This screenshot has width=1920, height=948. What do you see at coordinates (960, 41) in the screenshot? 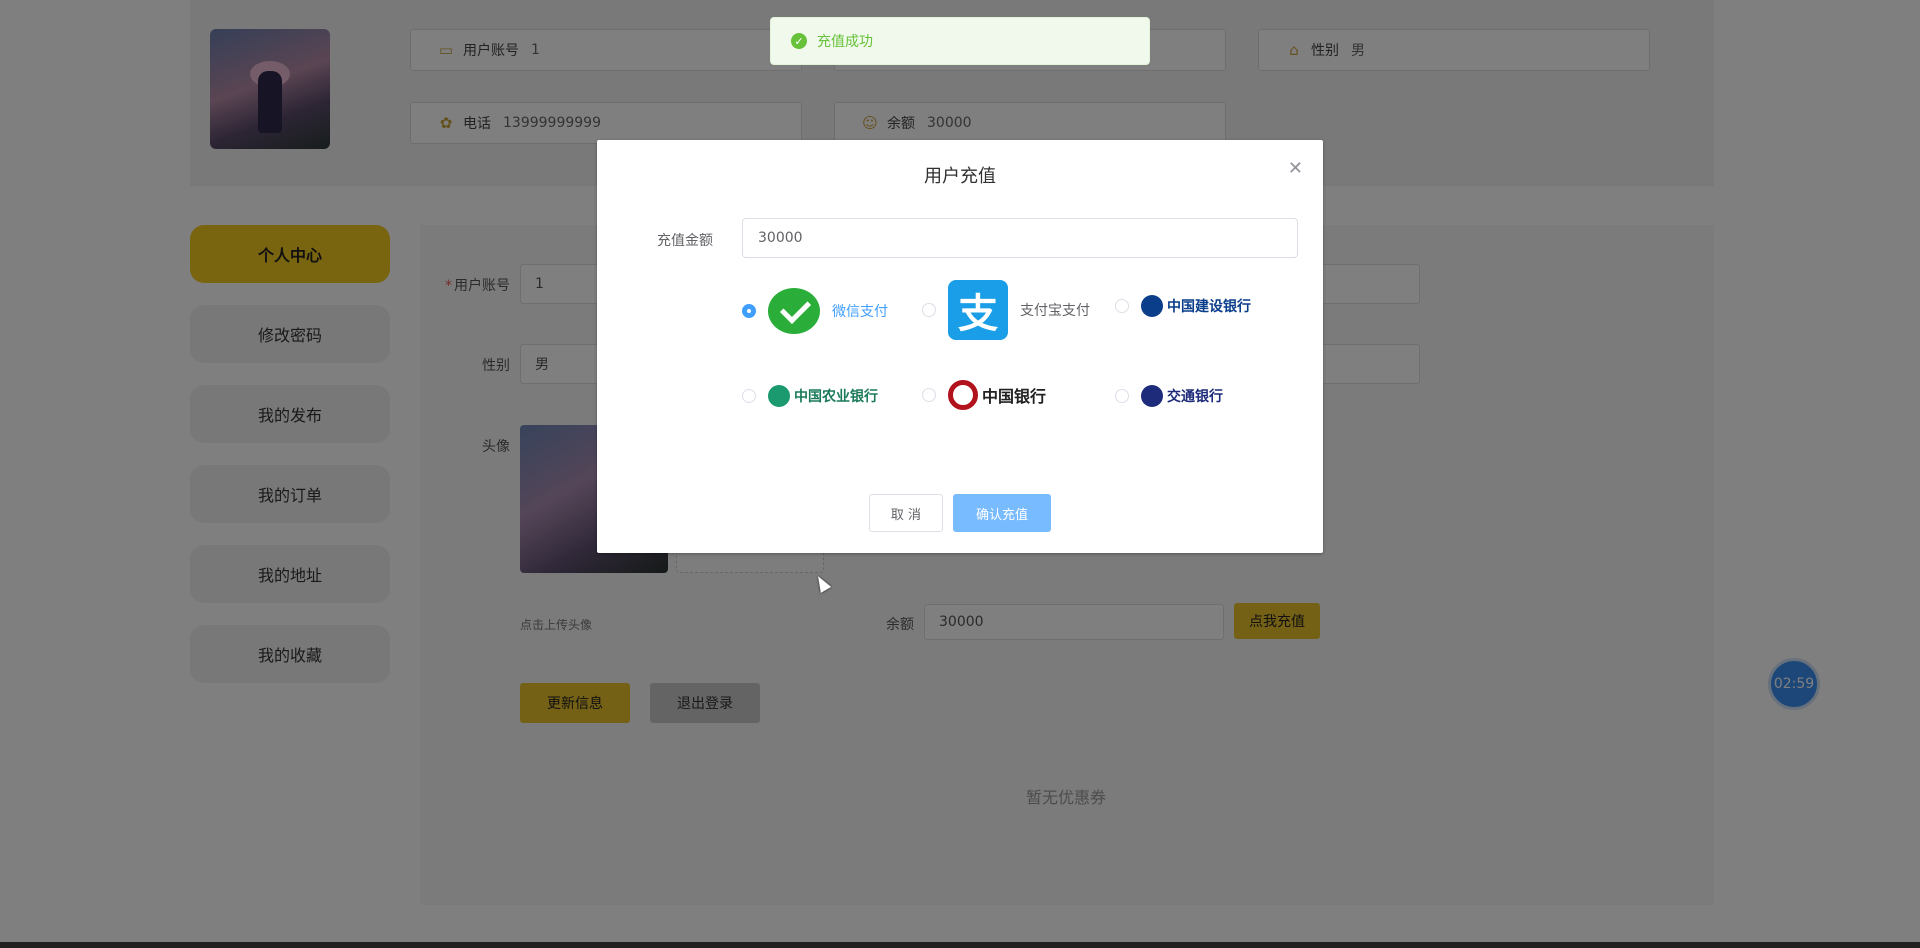
I see `success-toast: ✓ 充值成功` at bounding box center [960, 41].